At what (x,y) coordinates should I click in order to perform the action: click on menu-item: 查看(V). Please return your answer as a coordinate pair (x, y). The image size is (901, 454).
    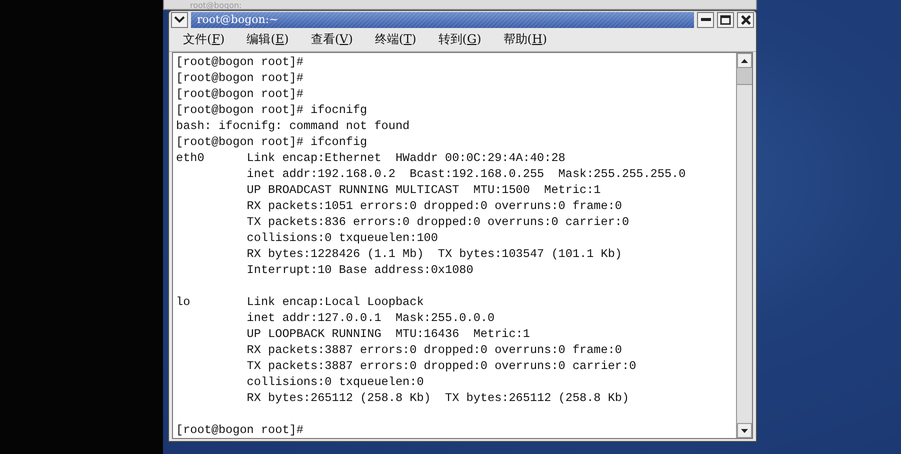
    Looking at the image, I should click on (331, 39).